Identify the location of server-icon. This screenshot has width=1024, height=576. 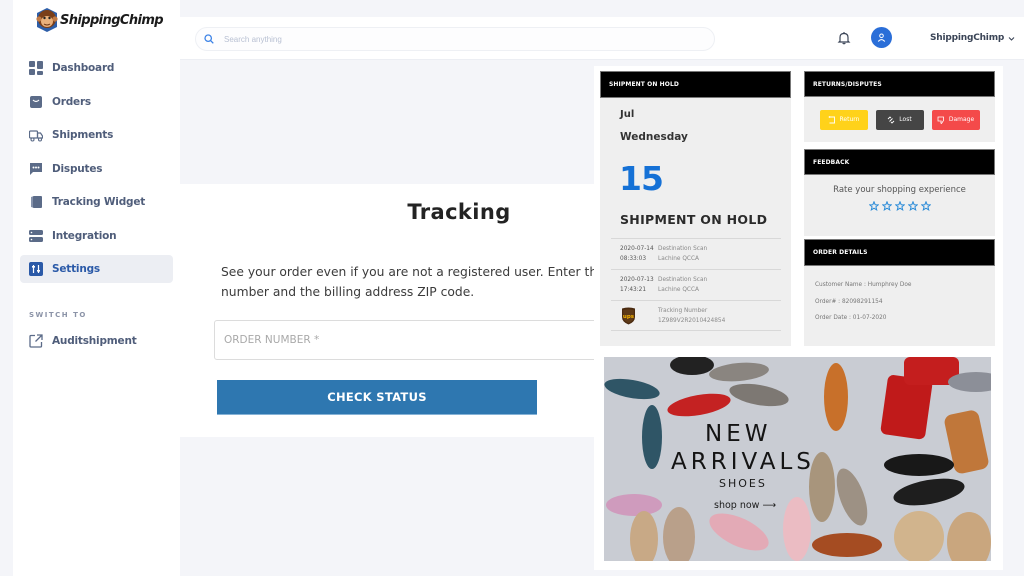
(36, 236).